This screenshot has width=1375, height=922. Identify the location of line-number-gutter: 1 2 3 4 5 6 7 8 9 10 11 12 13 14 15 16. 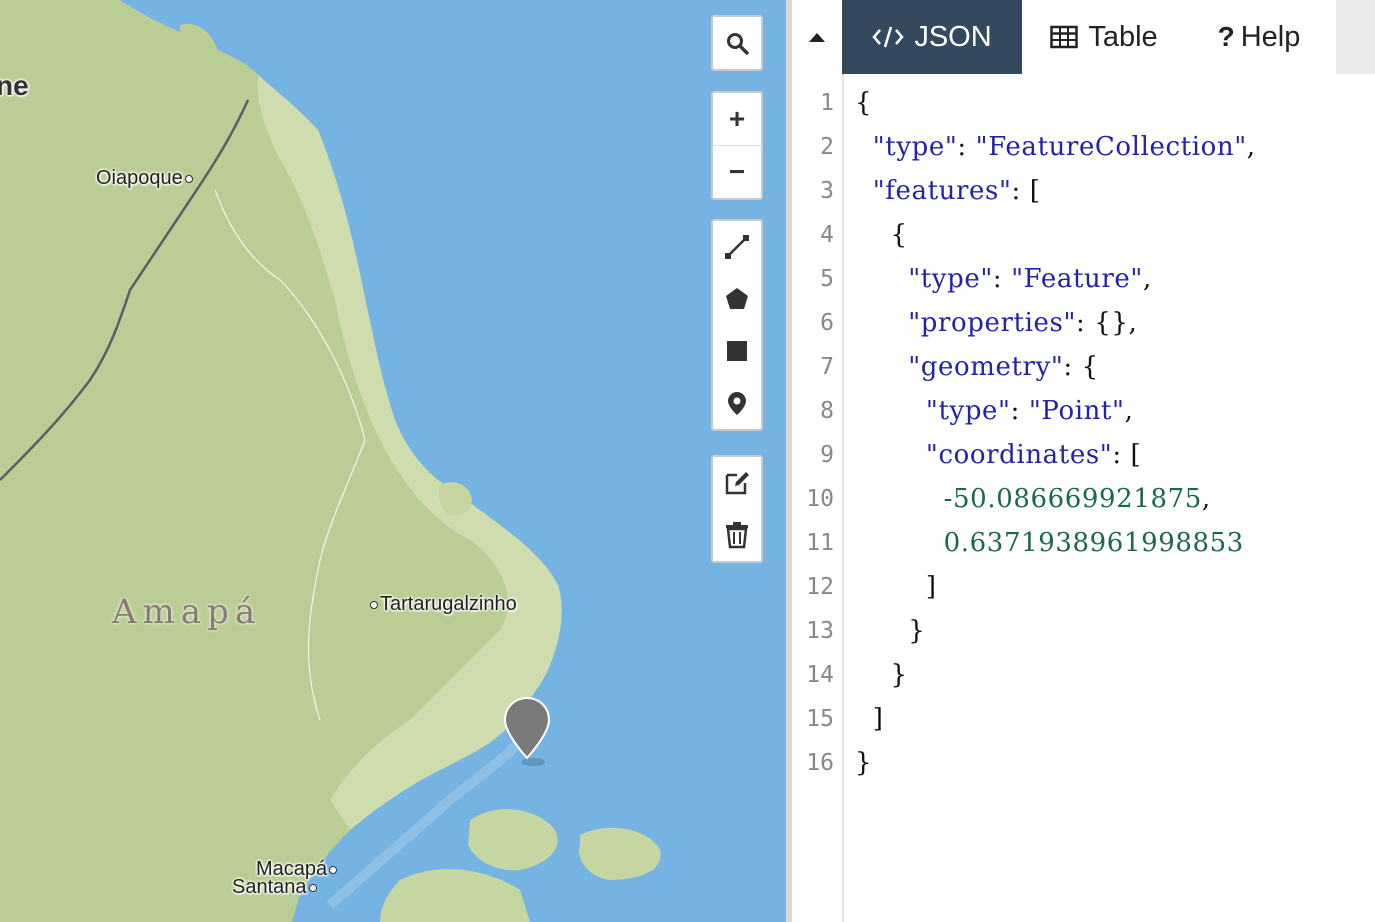
(818, 498).